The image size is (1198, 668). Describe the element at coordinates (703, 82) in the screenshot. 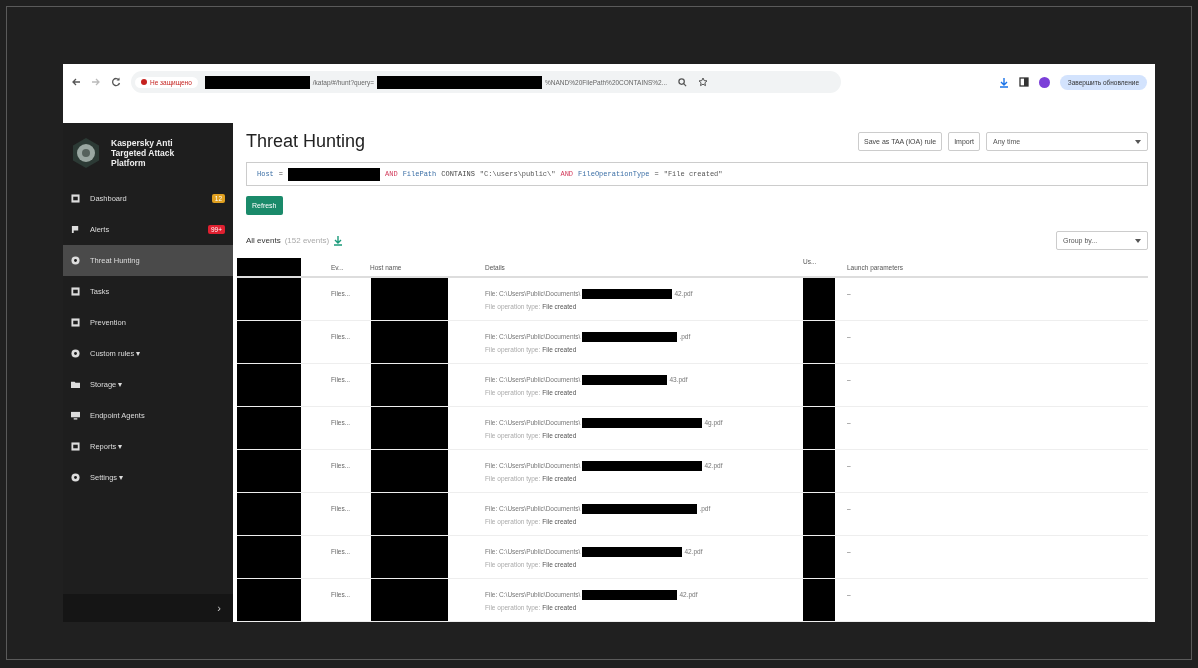

I see `star-icon` at that location.